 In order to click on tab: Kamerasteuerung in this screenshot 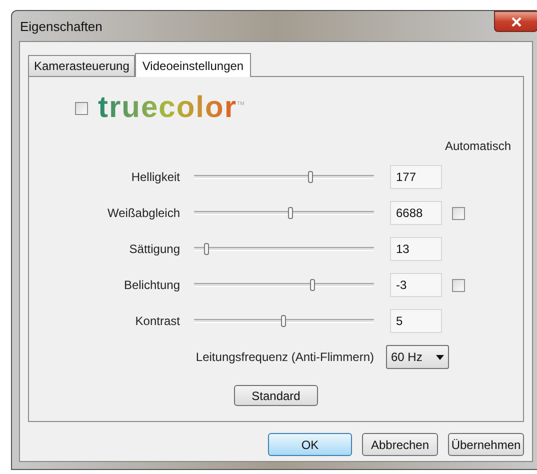, I will do `click(82, 65)`.